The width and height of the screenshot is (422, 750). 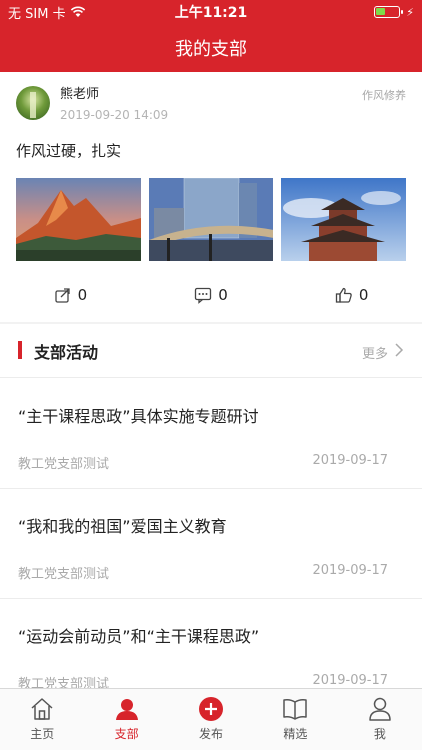 I want to click on user-icon, so click(x=380, y=709).